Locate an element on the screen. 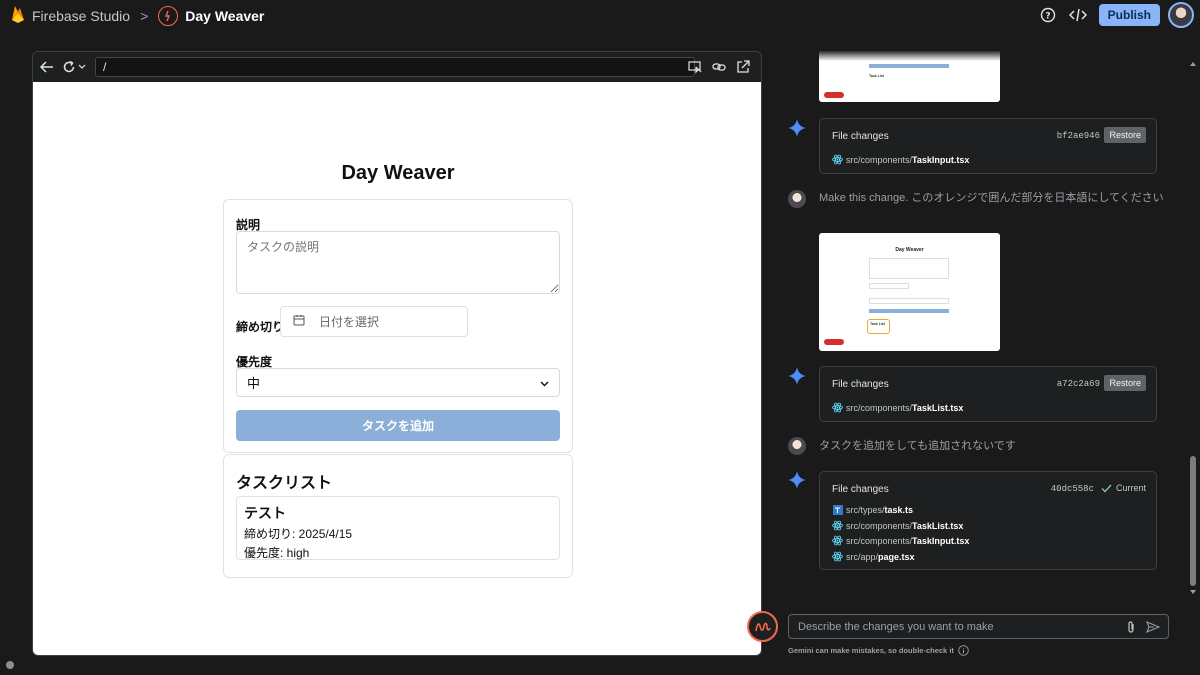 This screenshot has height=675, width=1200. chat-scrollbar is located at coordinates (1193, 328).